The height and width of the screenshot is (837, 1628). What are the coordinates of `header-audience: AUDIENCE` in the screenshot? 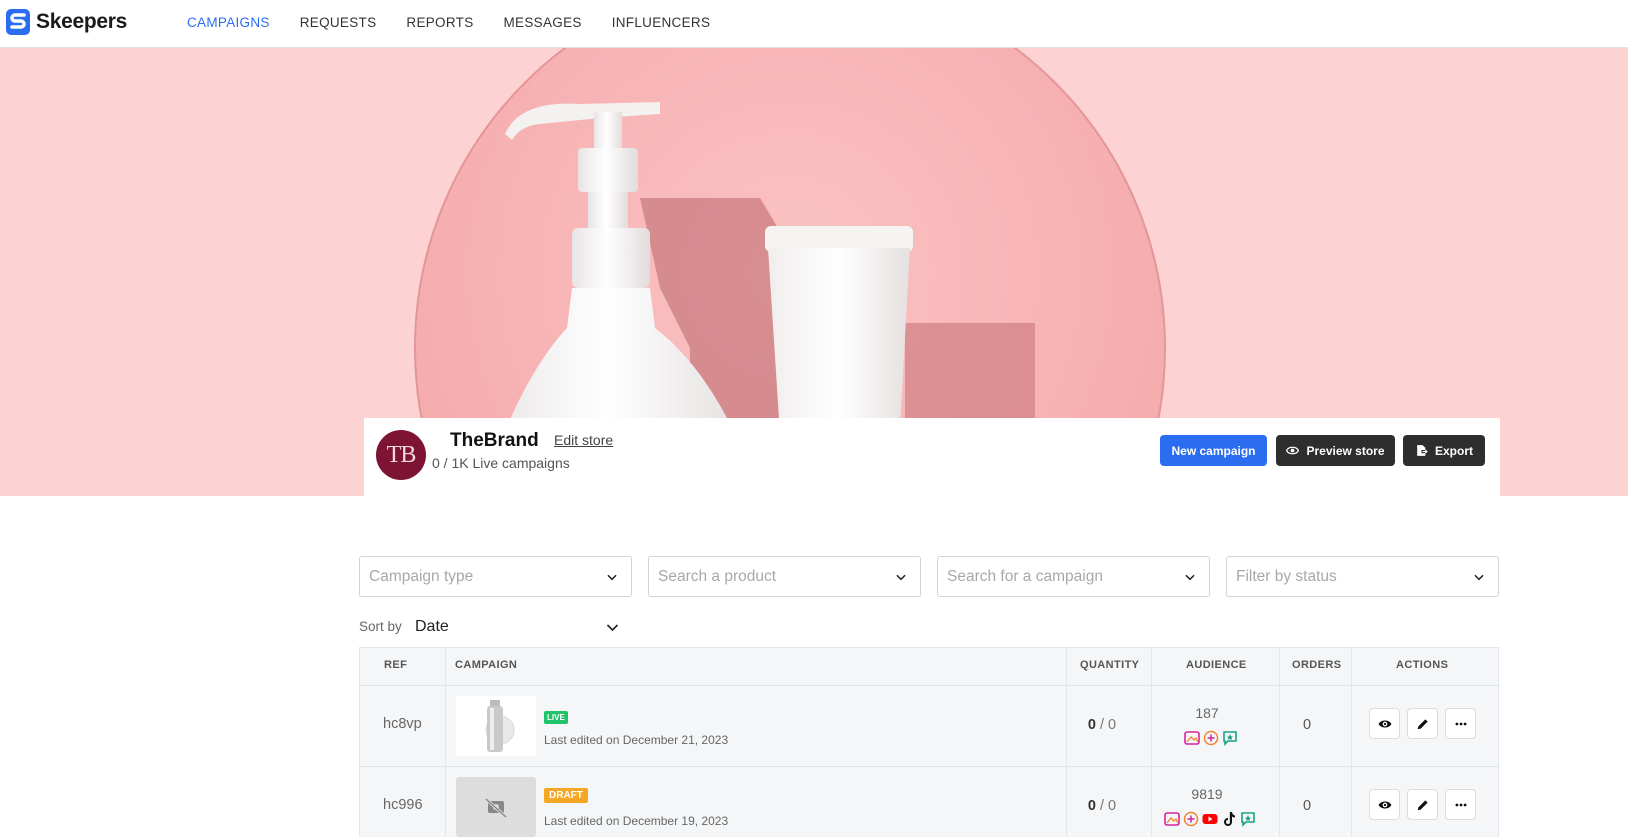 It's located at (1216, 665).